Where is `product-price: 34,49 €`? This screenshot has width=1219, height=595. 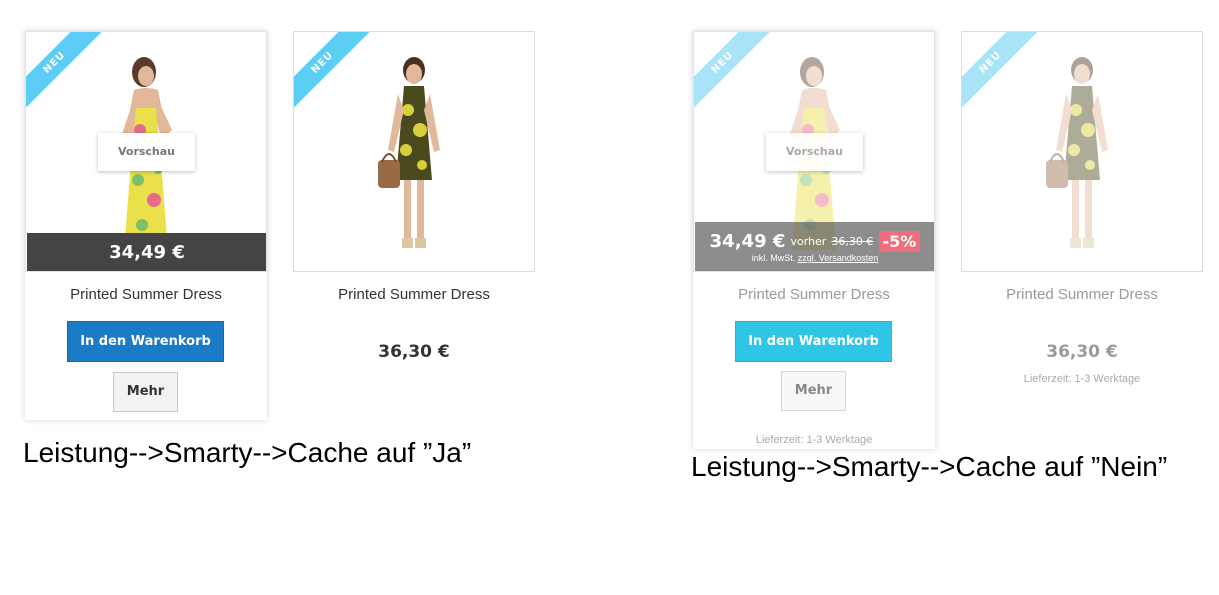
product-price: 34,49 € is located at coordinates (747, 241).